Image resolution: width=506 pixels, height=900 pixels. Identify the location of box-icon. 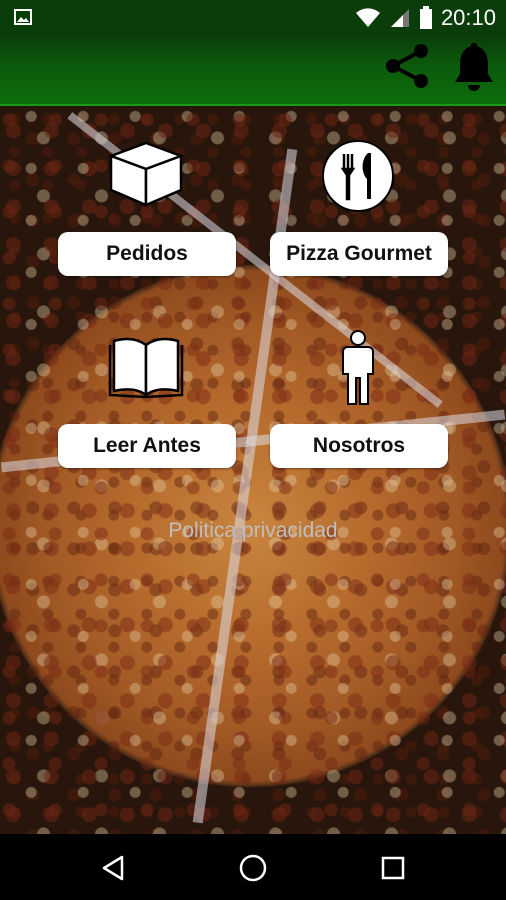
(146, 174).